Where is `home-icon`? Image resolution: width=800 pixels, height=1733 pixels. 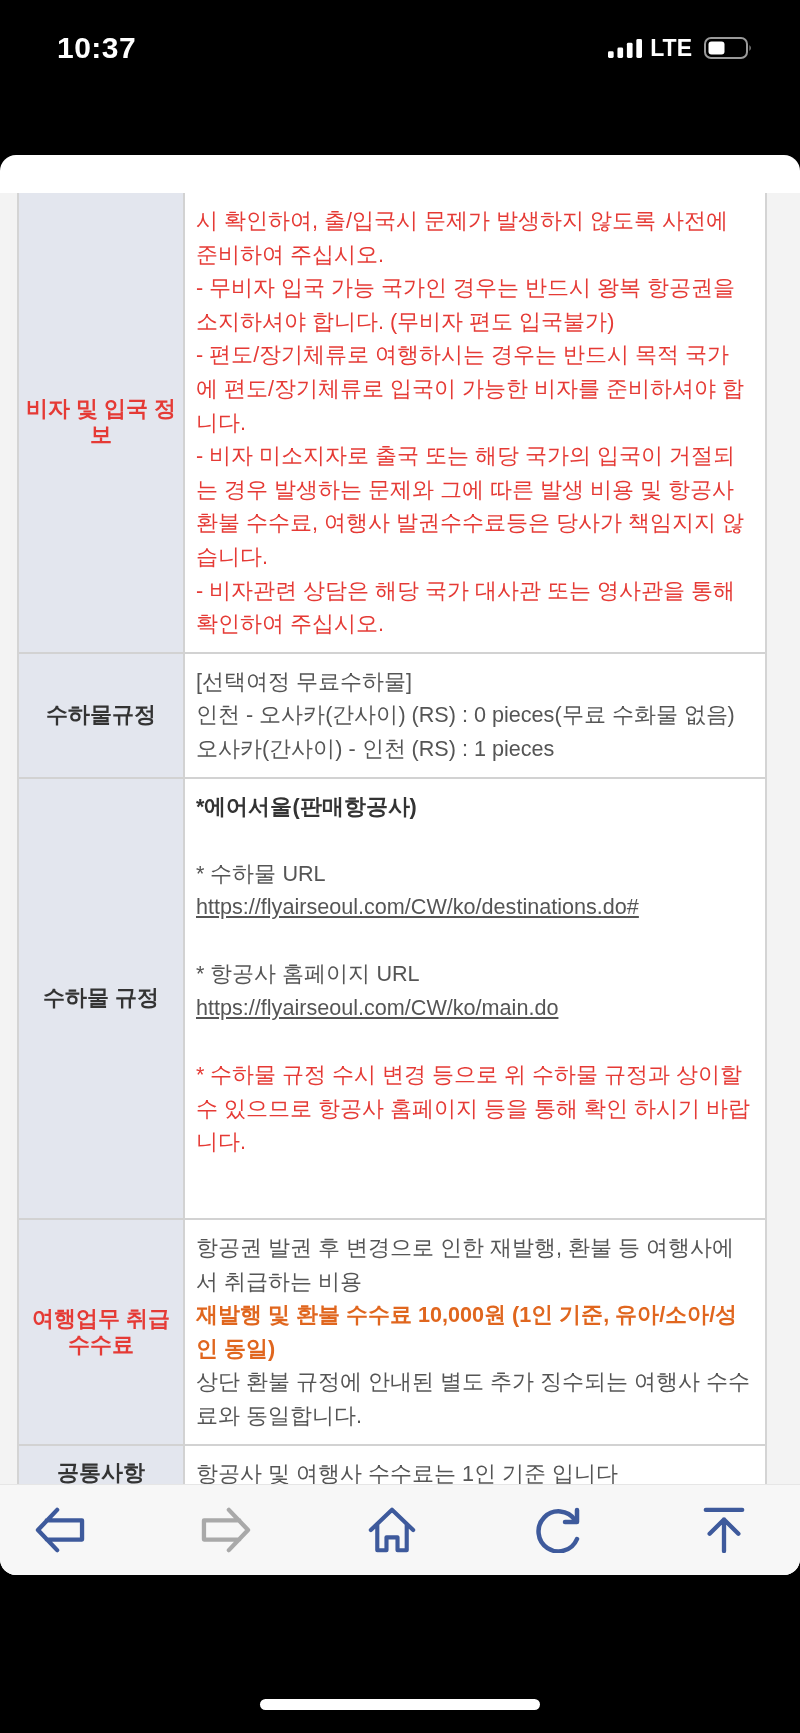 home-icon is located at coordinates (392, 1530).